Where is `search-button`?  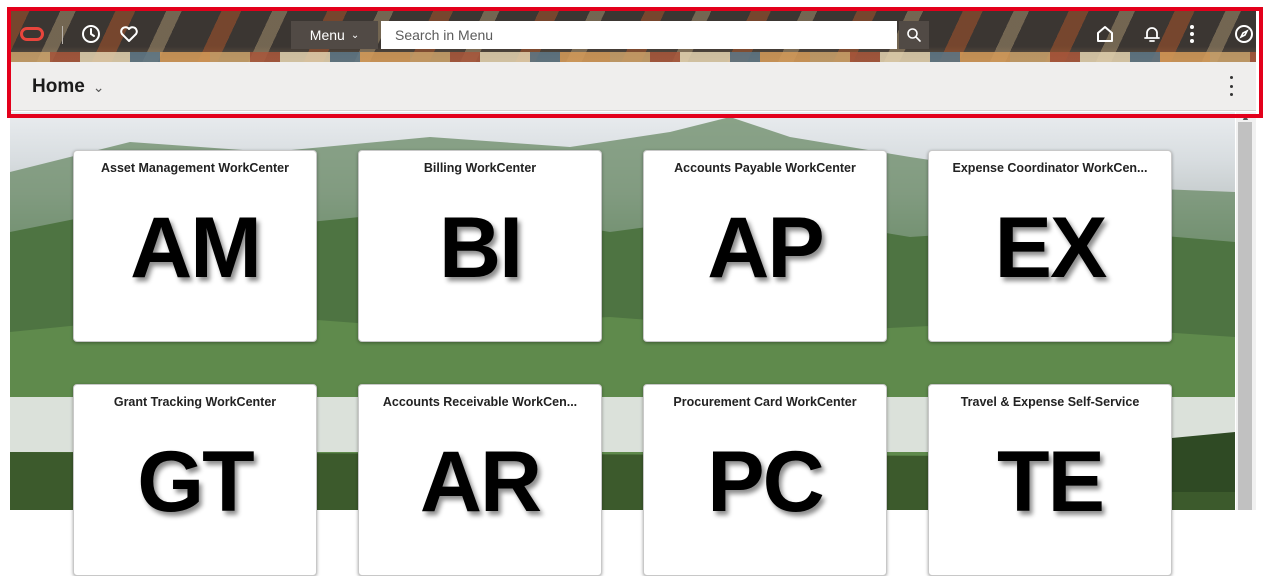 search-button is located at coordinates (914, 35).